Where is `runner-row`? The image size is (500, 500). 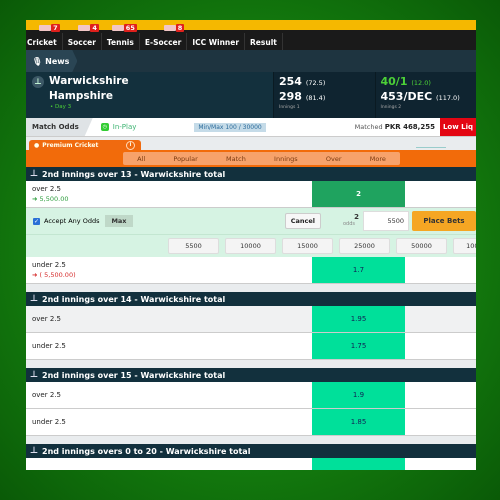
runner-row is located at coordinates (251, 464).